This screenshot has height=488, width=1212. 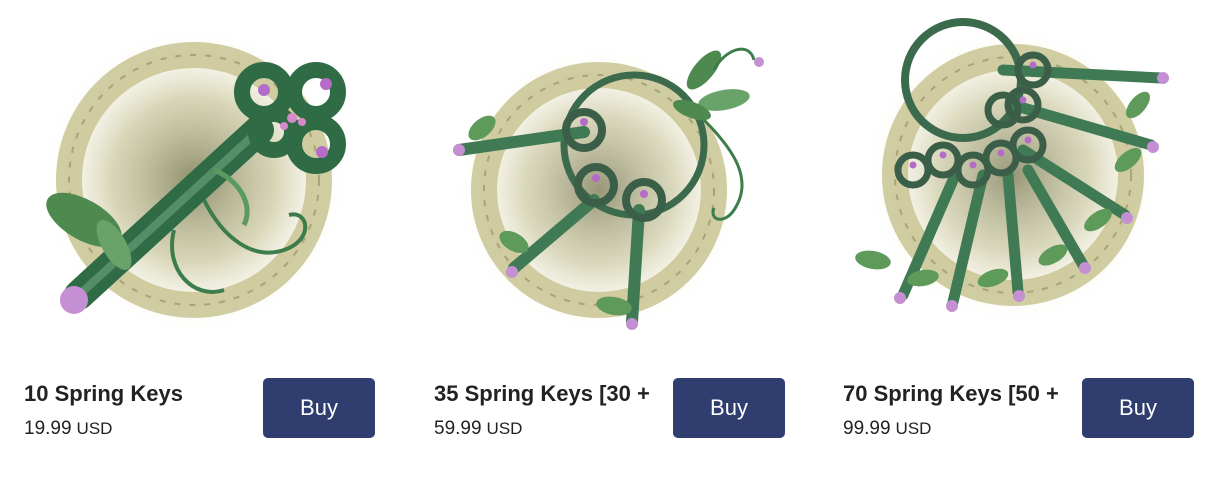 I want to click on product-price: 59.99 USD, so click(x=545, y=429).